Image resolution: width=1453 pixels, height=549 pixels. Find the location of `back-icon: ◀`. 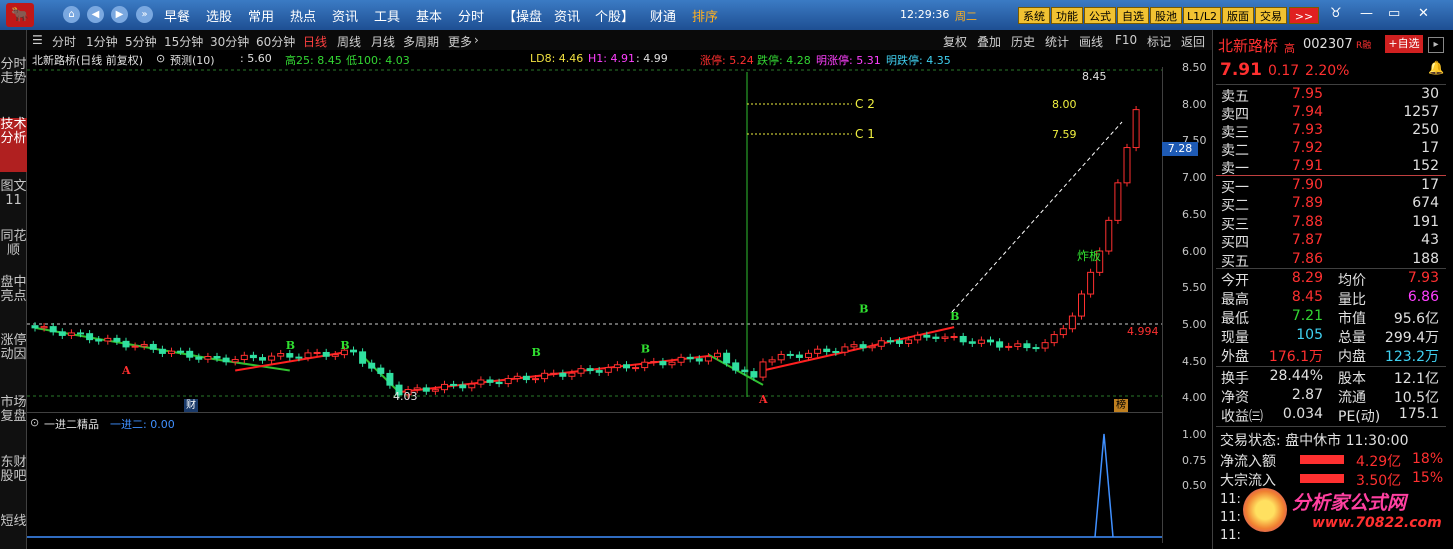

back-icon: ◀ is located at coordinates (95, 14).